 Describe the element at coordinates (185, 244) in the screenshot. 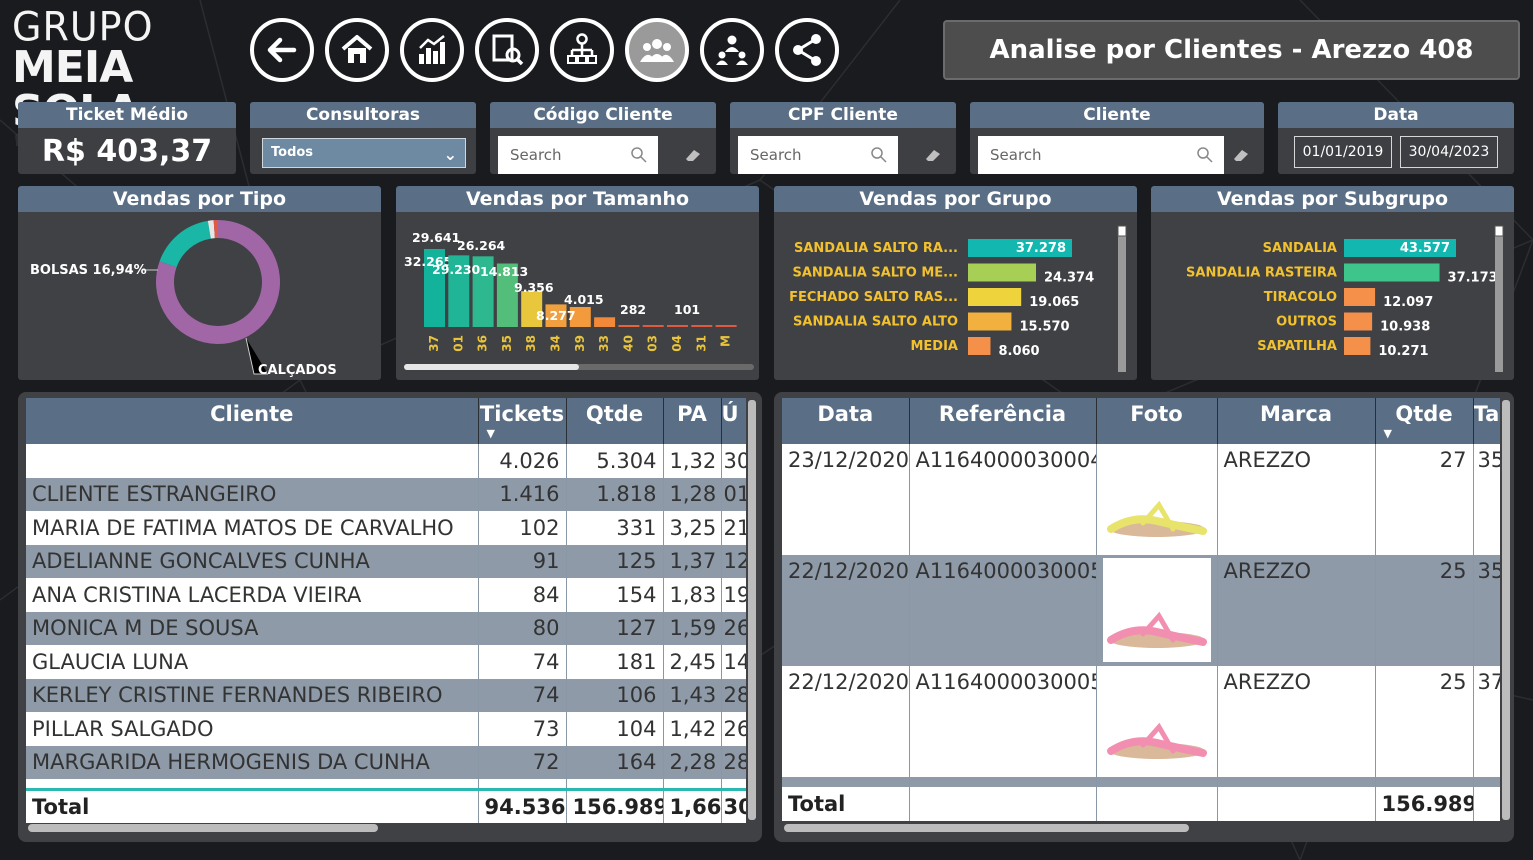

I see `pie-slice` at that location.